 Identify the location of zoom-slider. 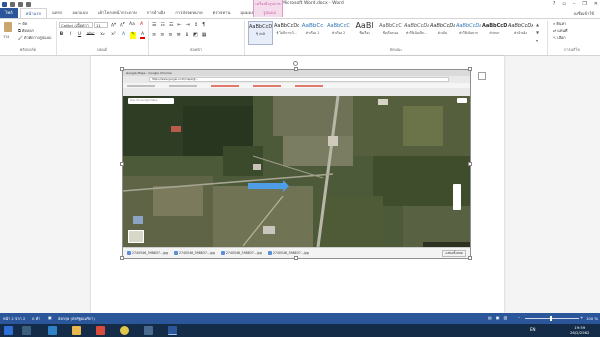
(552, 318).